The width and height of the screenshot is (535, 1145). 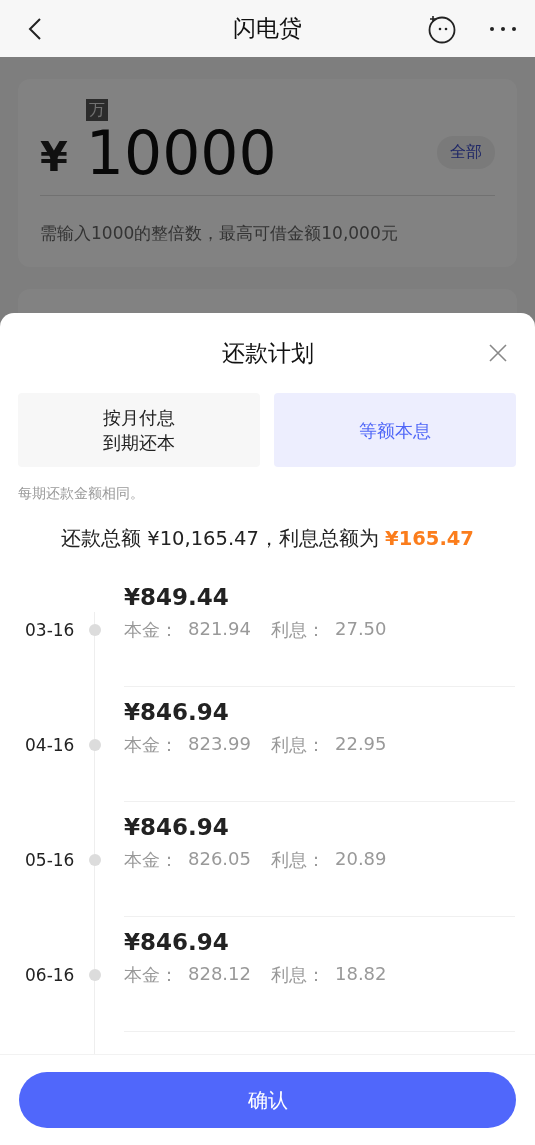 What do you see at coordinates (219, 233) in the screenshot?
I see `amount-hint: 需输入1000的整倍数，最高可借金额10,000元` at bounding box center [219, 233].